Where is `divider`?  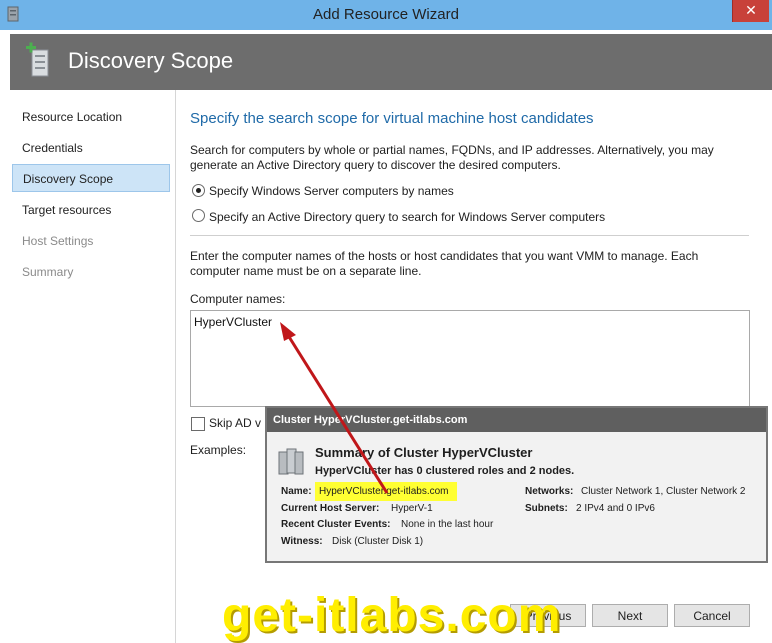
divider is located at coordinates (469, 235).